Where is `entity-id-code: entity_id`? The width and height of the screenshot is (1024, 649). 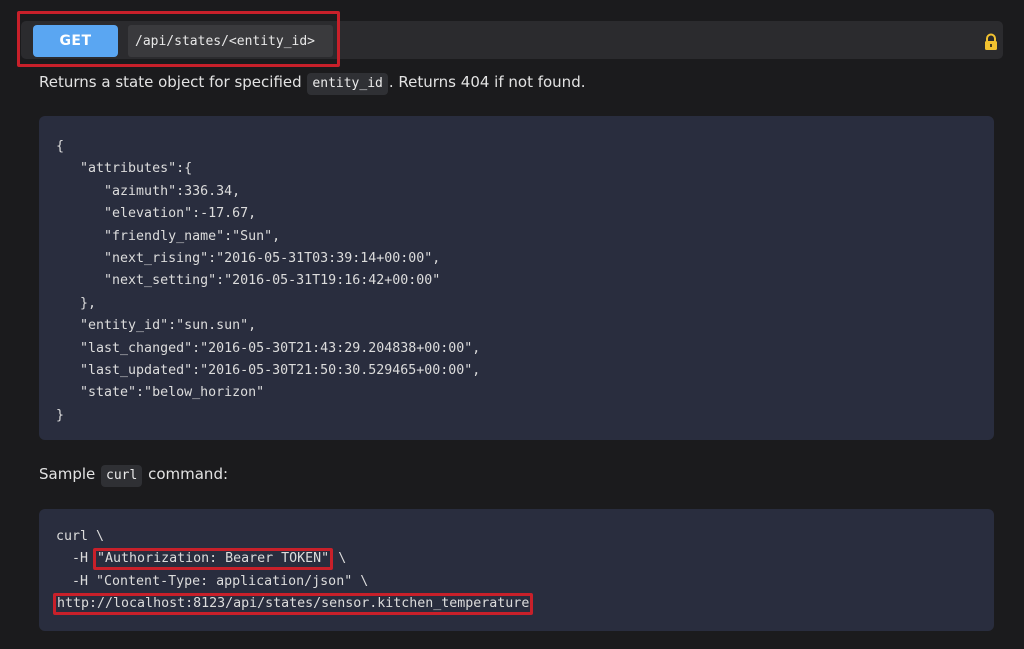 entity-id-code: entity_id is located at coordinates (347, 84).